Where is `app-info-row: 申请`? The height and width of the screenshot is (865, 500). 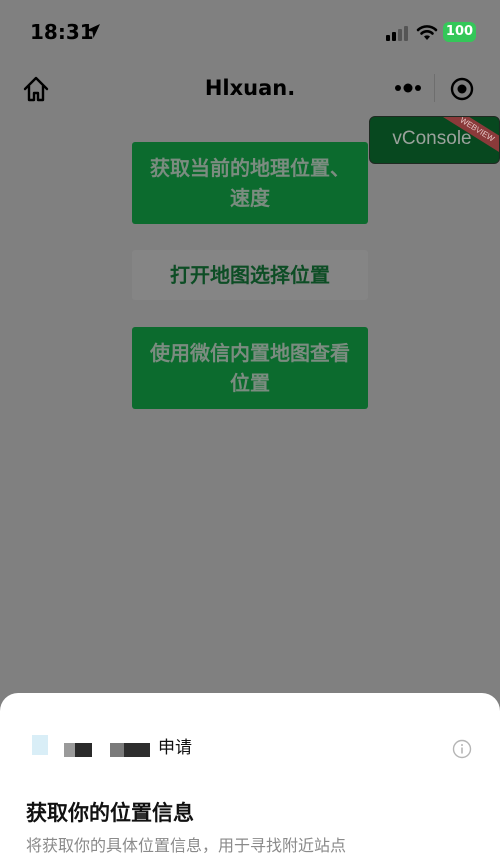 app-info-row: 申请 is located at coordinates (248, 744).